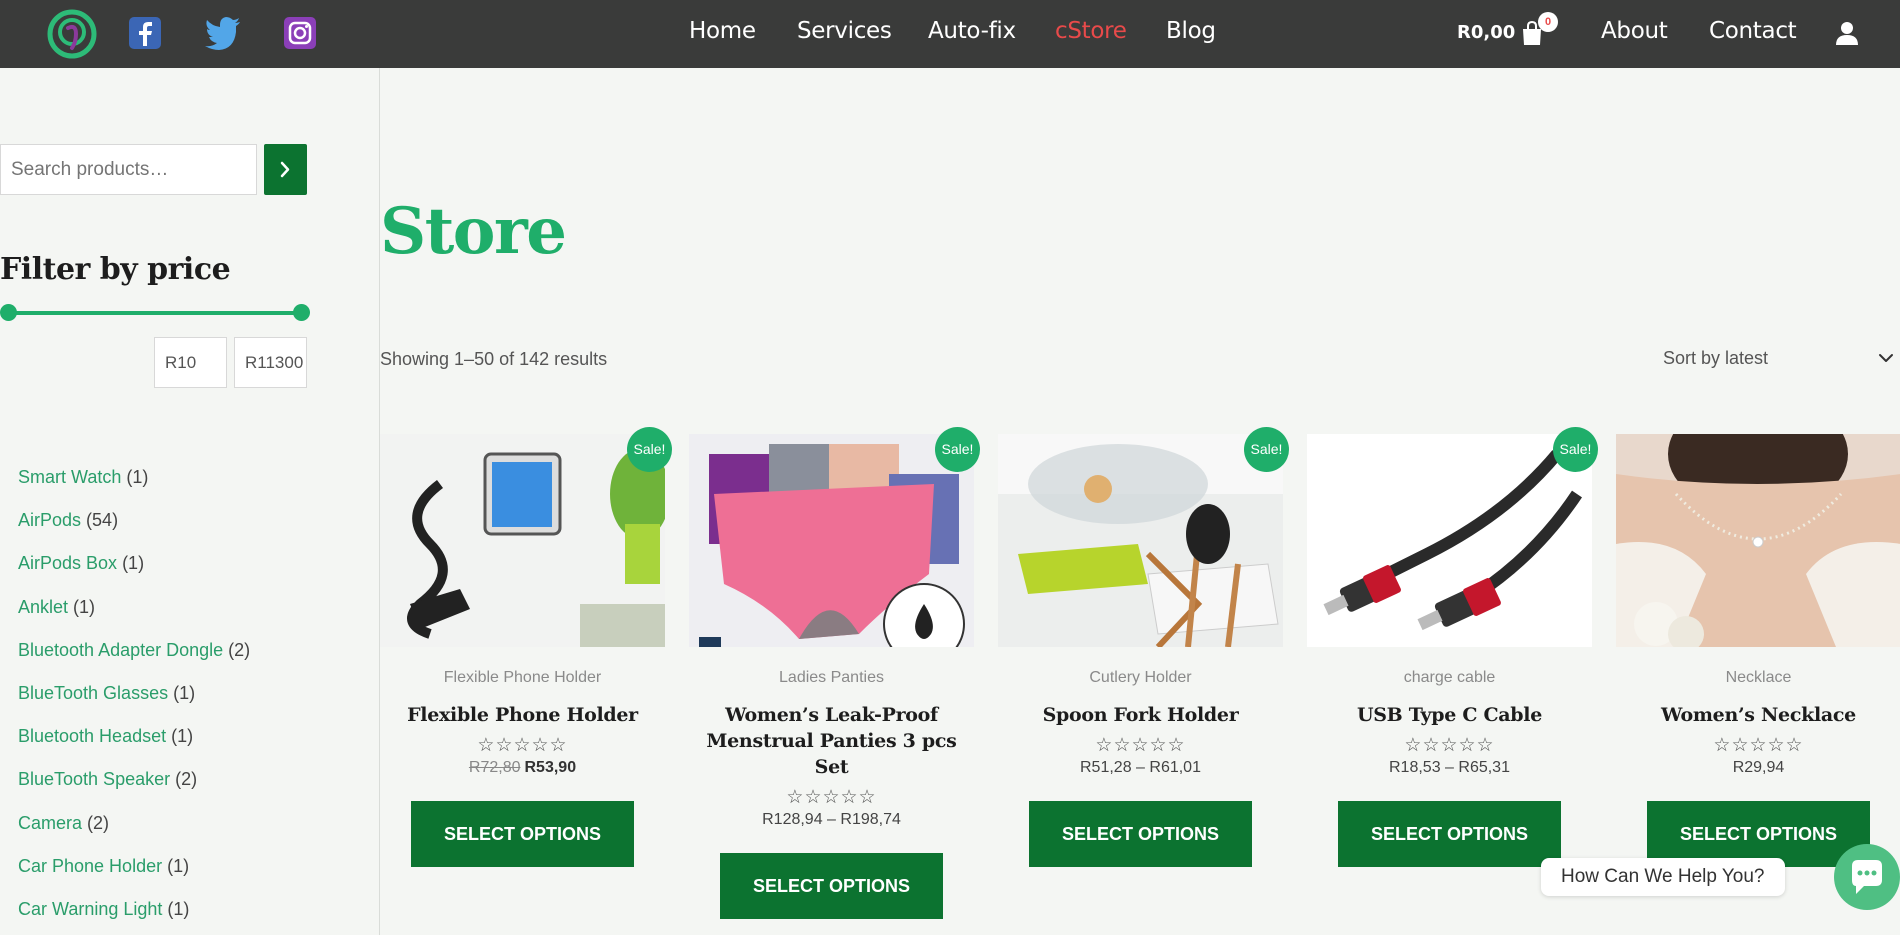 The height and width of the screenshot is (935, 1900). I want to click on site-logo, so click(72, 34).